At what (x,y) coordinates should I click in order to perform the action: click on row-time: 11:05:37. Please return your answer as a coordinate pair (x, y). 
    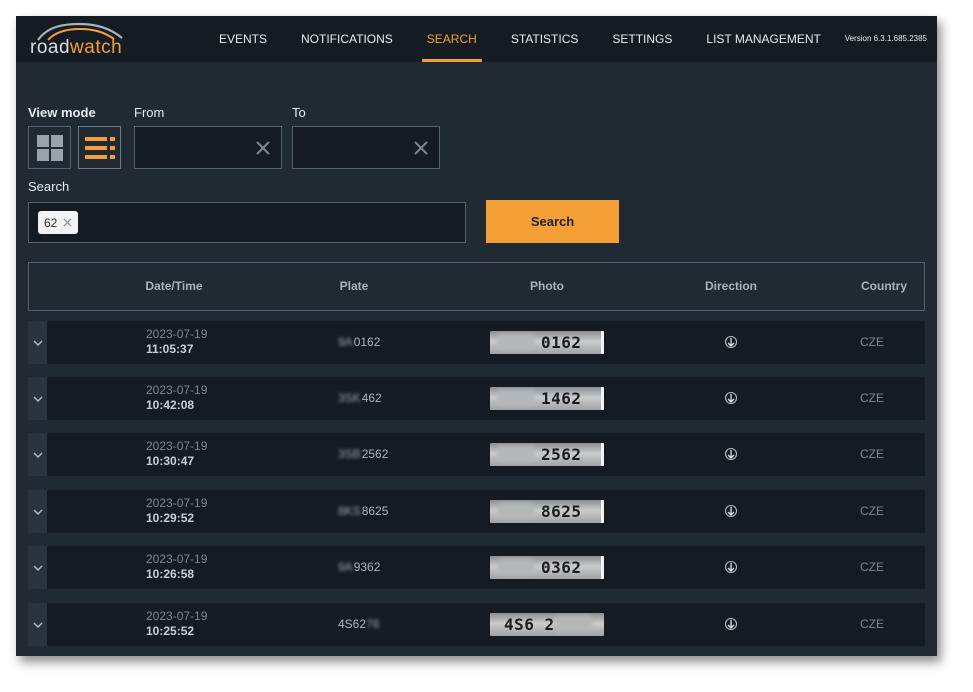
    Looking at the image, I should click on (170, 349).